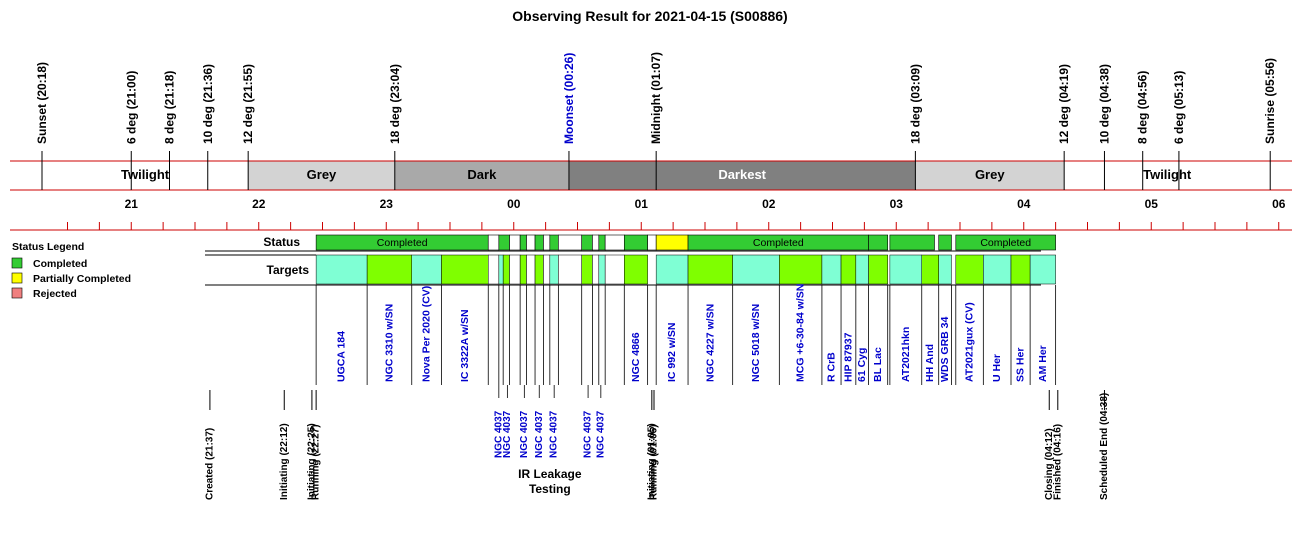 This screenshot has width=1300, height=560. Describe the element at coordinates (554, 434) in the screenshot. I see `mini-target-label-4: NGC 4037` at that location.